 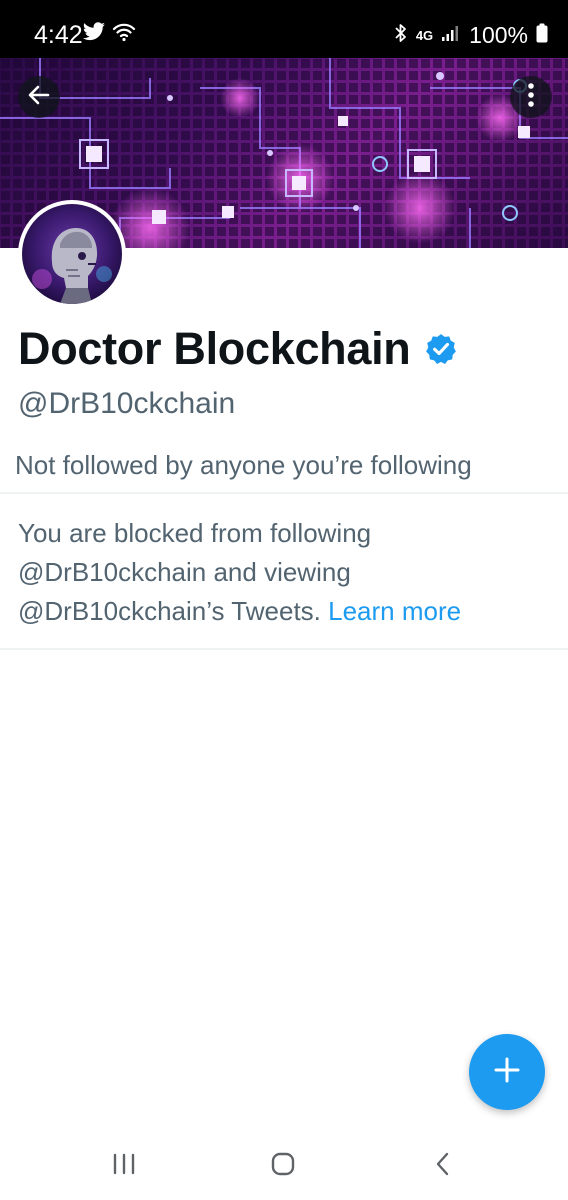 I want to click on blocked-notice-line-3: @DrB10ckchain’s Tweets. Learn more, so click(x=288, y=611).